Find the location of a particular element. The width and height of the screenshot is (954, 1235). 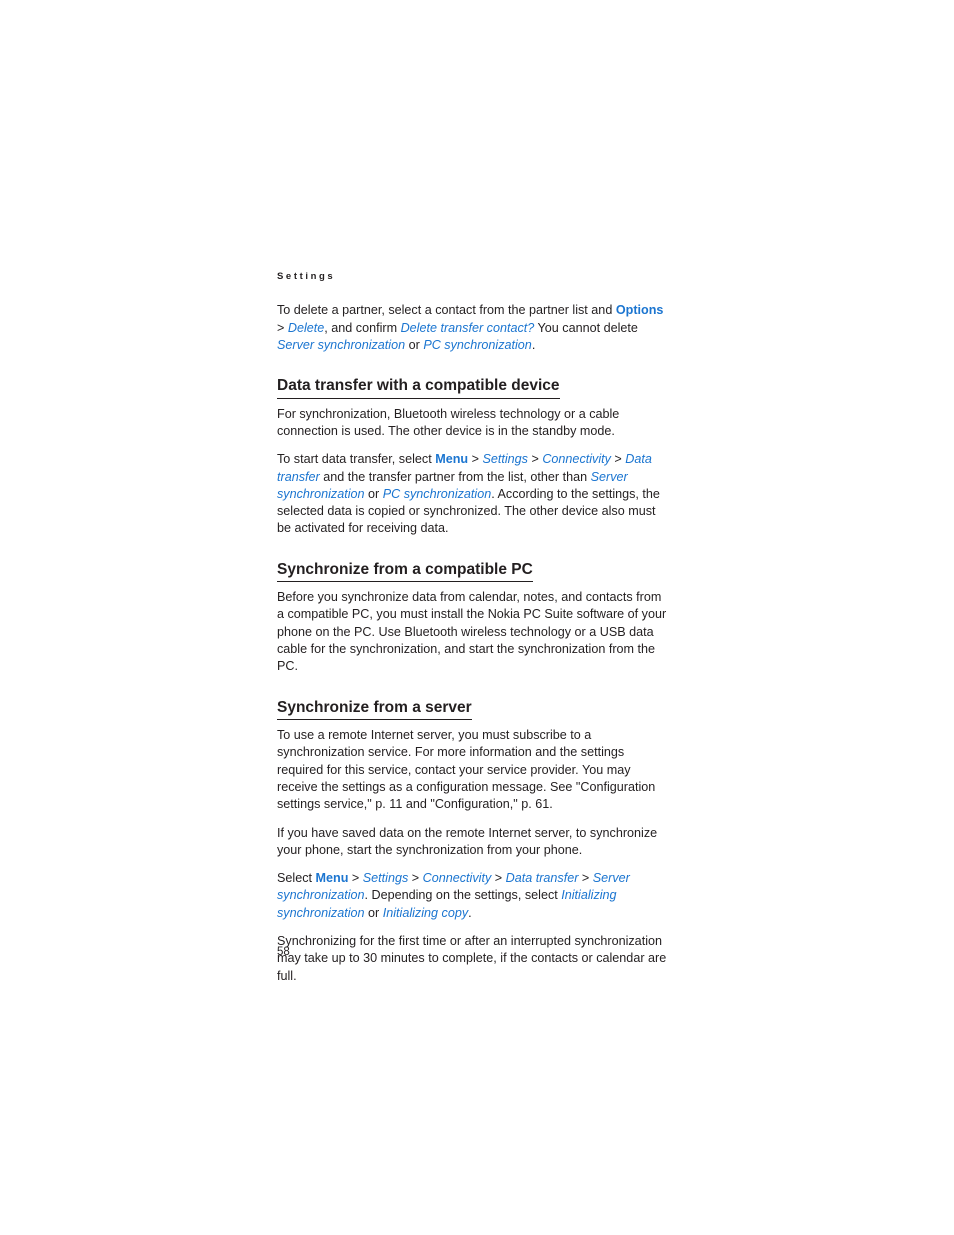

ui-string-3: Delete is located at coordinates (306, 327).